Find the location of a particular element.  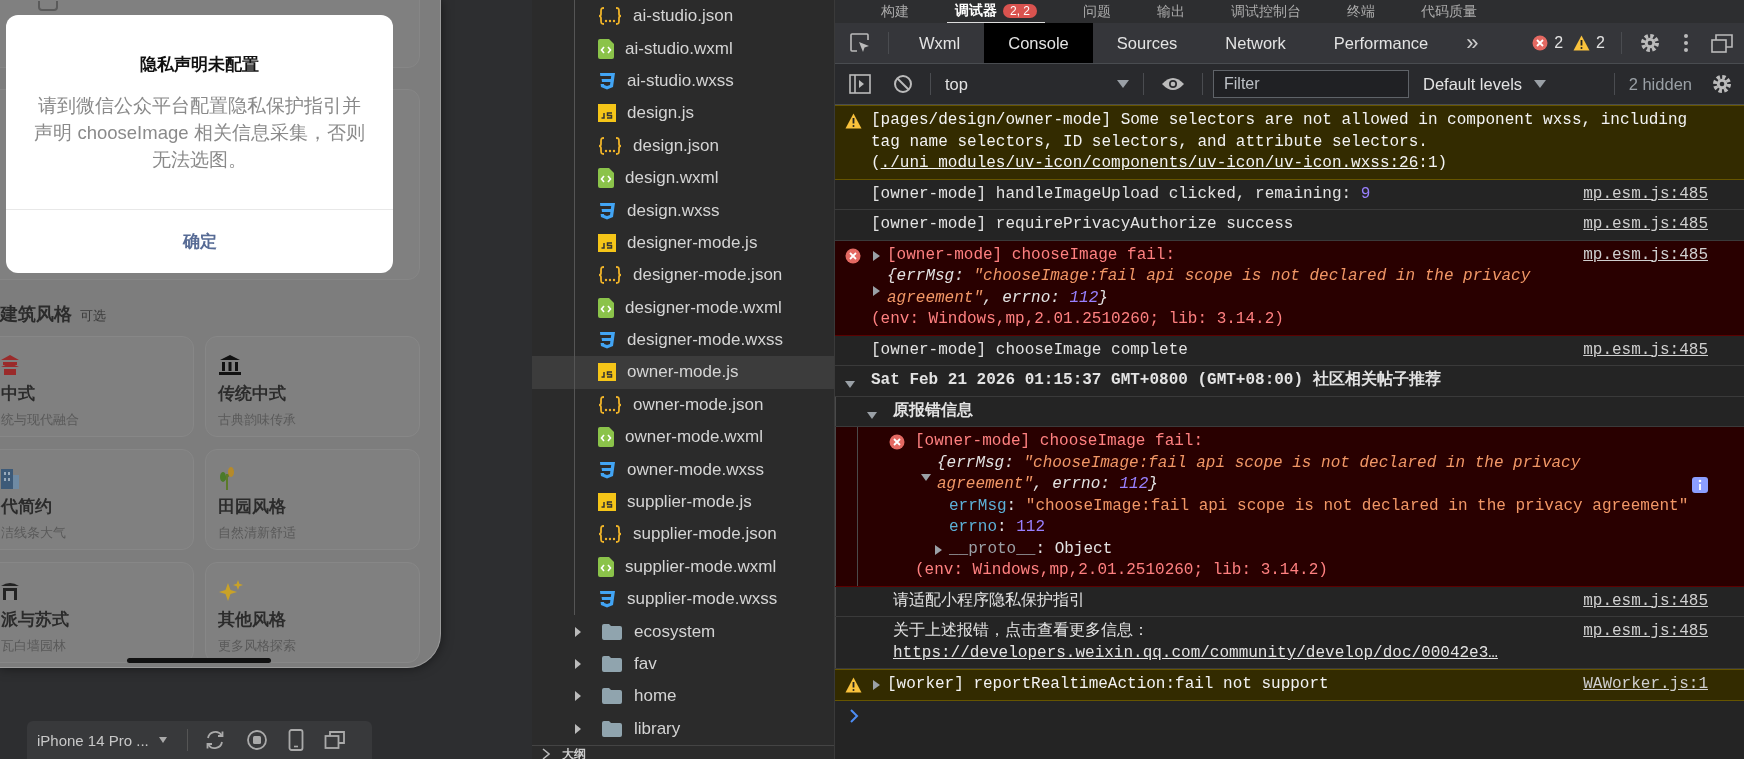

log-message: 请适配小程序隐私保护指引 is located at coordinates (989, 601).